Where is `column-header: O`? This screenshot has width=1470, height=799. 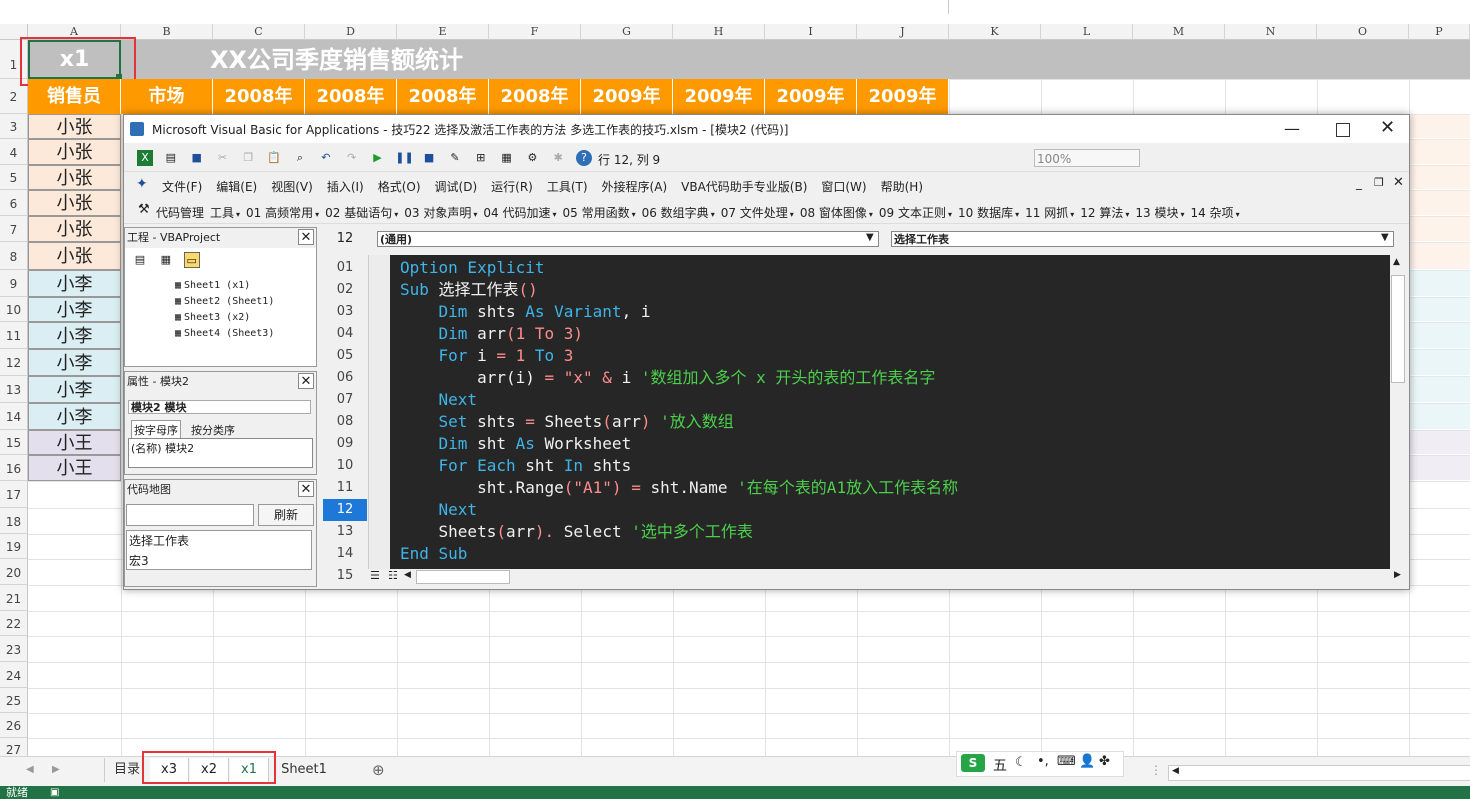 column-header: O is located at coordinates (1363, 32).